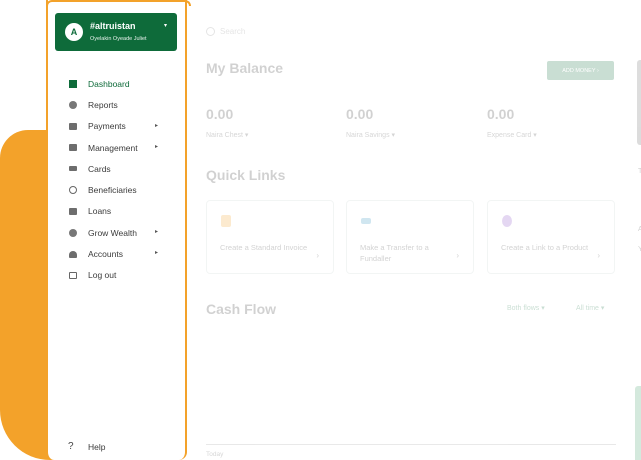 Image resolution: width=641 pixels, height=460 pixels. Describe the element at coordinates (512, 135) in the screenshot. I see `expense-card-dropdown: Expense Card ▾` at that location.